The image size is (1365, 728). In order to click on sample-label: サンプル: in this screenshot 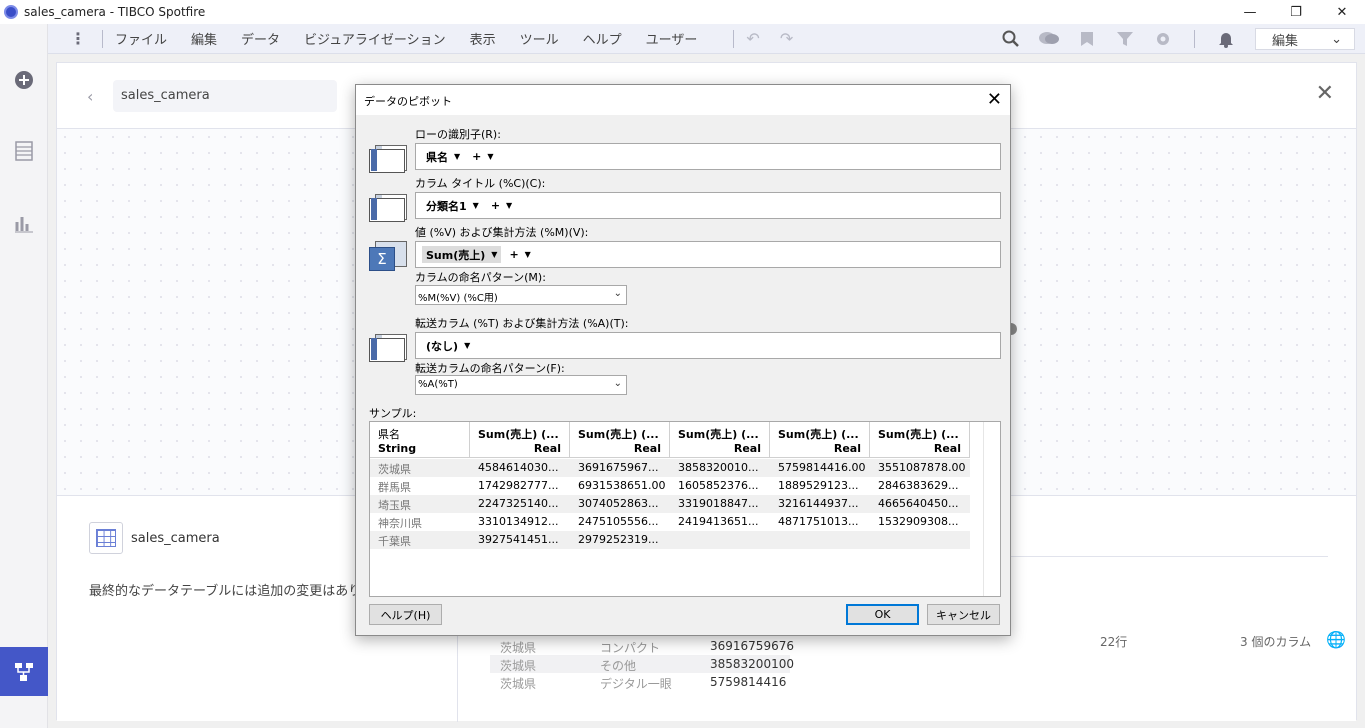, I will do `click(393, 413)`.